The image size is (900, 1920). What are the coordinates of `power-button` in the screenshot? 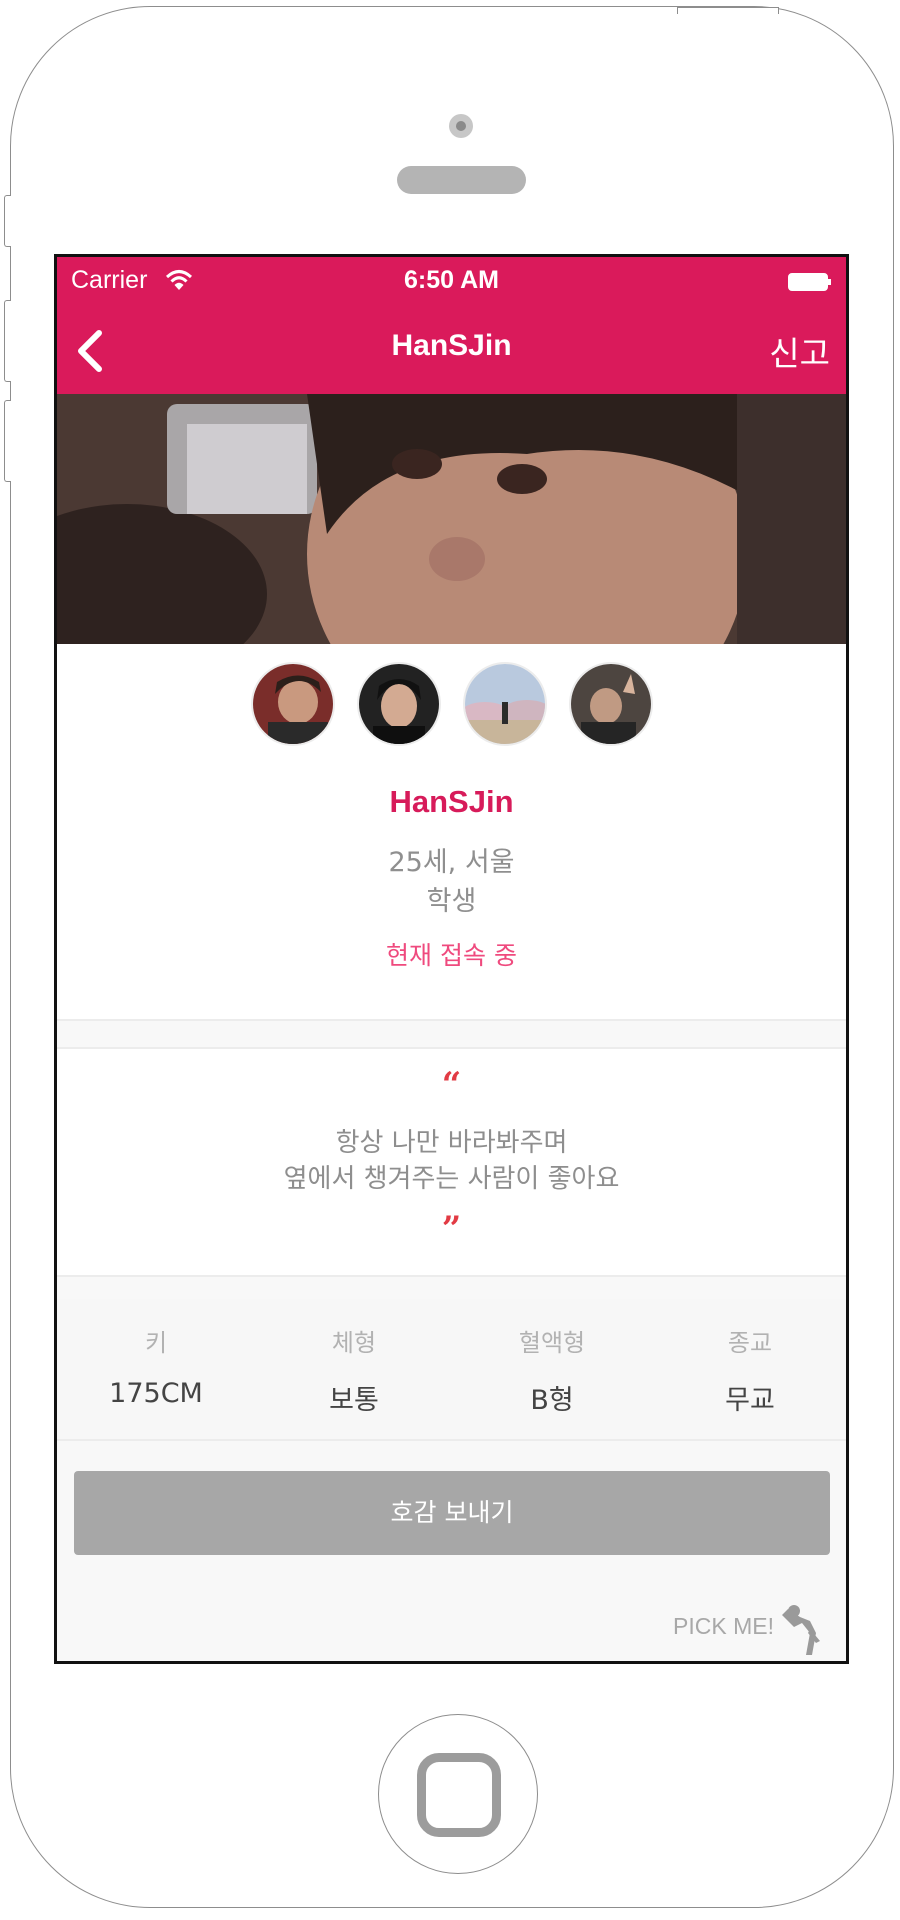 It's located at (728, 10).